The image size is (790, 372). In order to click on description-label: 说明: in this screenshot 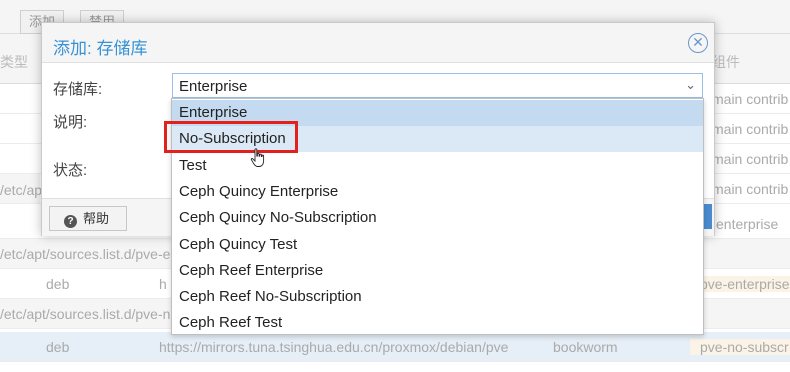, I will do `click(70, 122)`.